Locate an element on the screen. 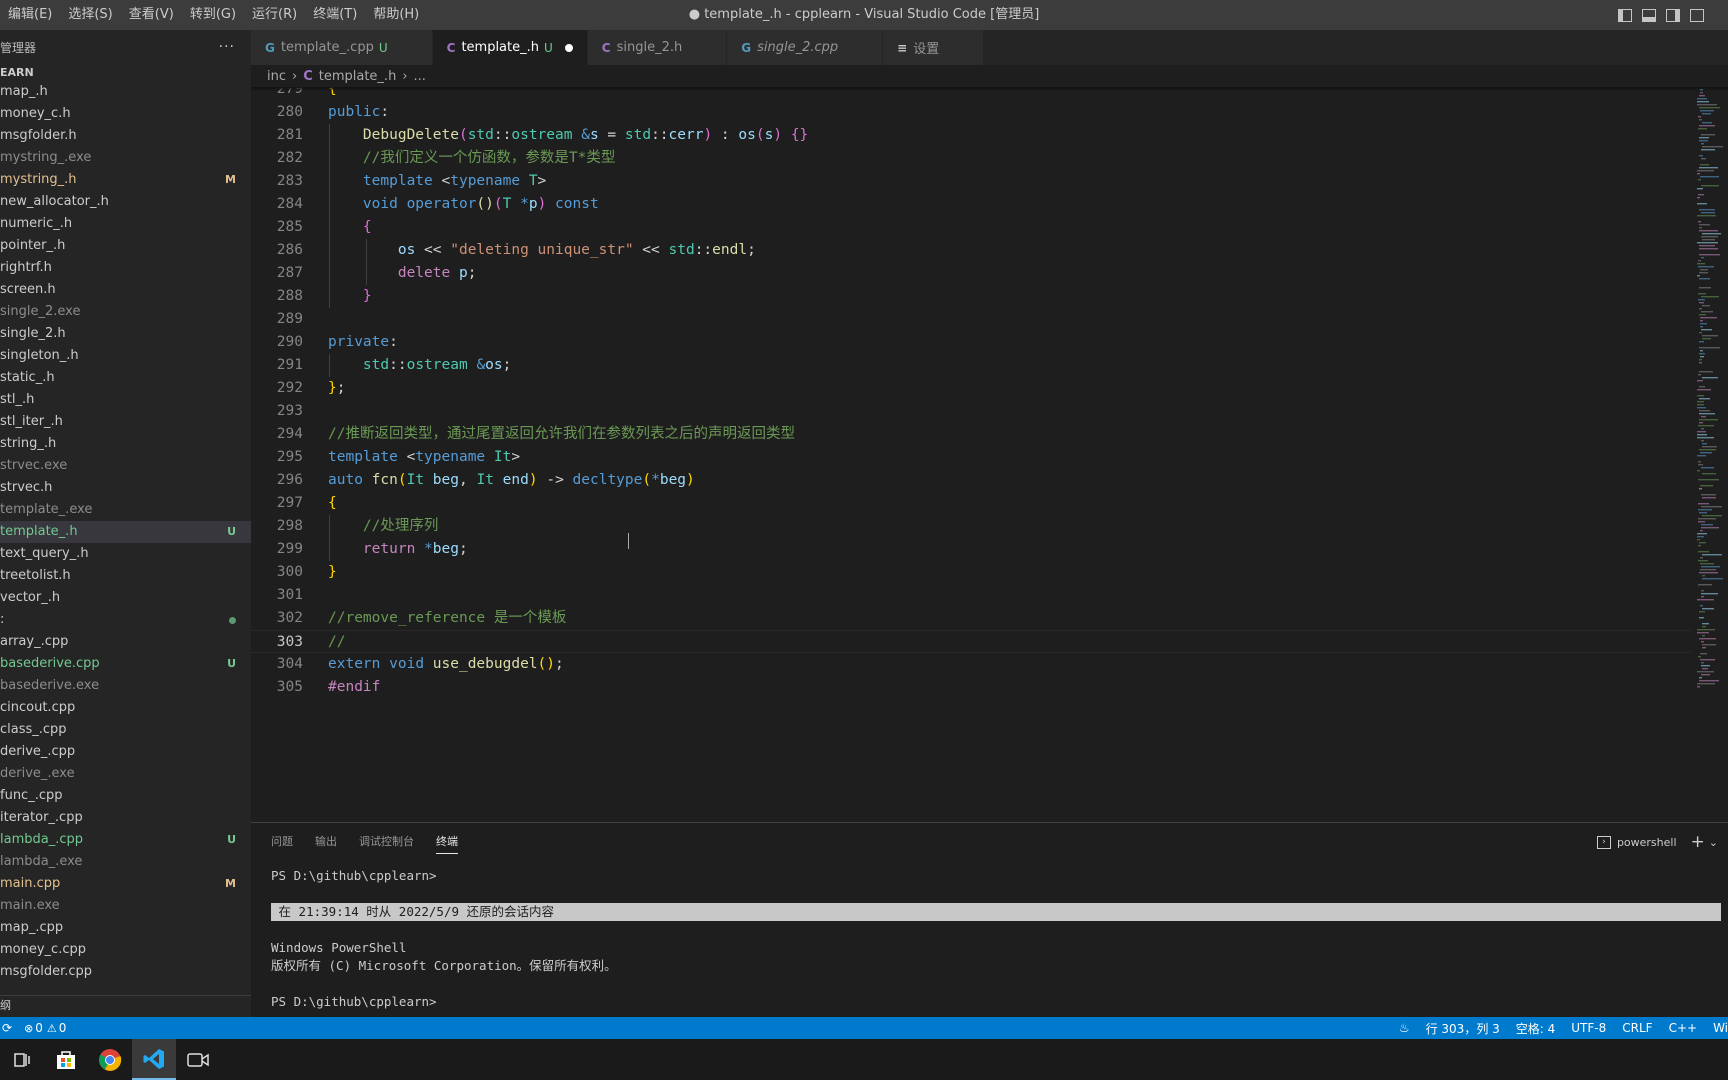 The image size is (1728, 1080). language-mode: C++ is located at coordinates (1683, 1028).